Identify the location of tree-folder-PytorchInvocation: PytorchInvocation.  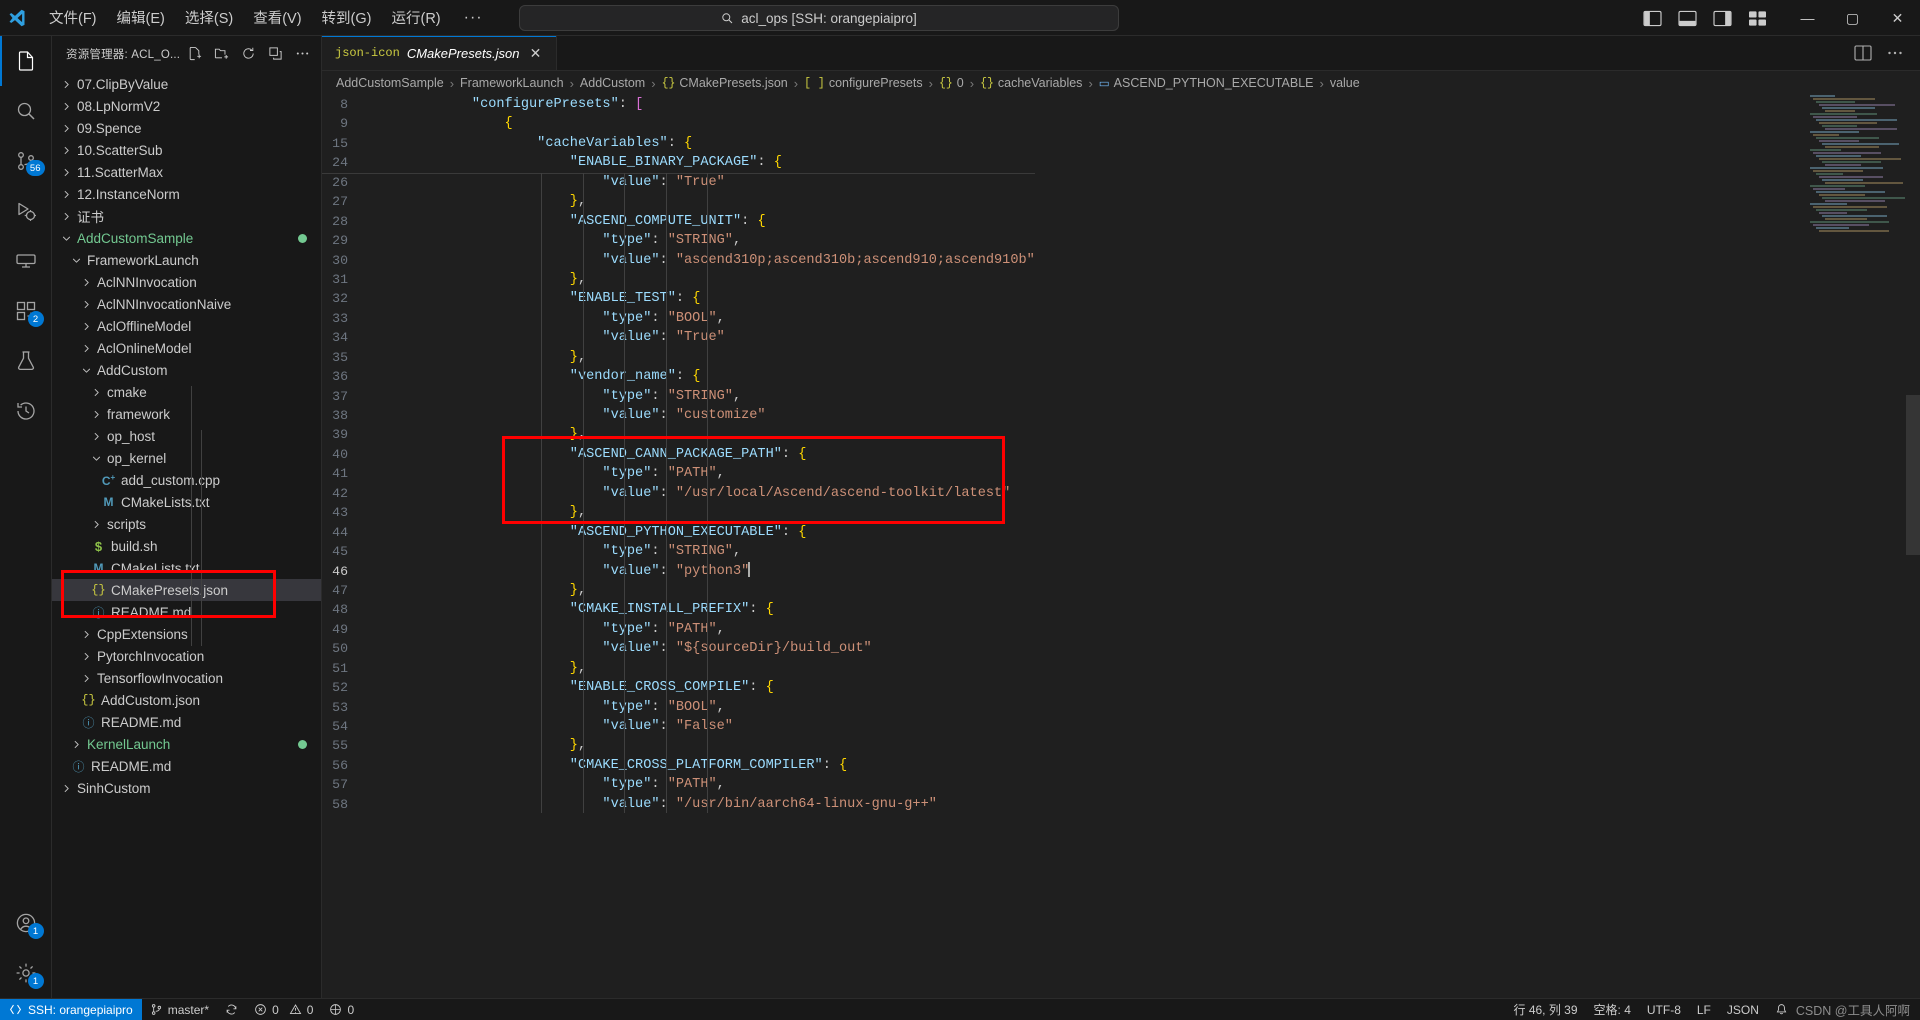
(186, 656).